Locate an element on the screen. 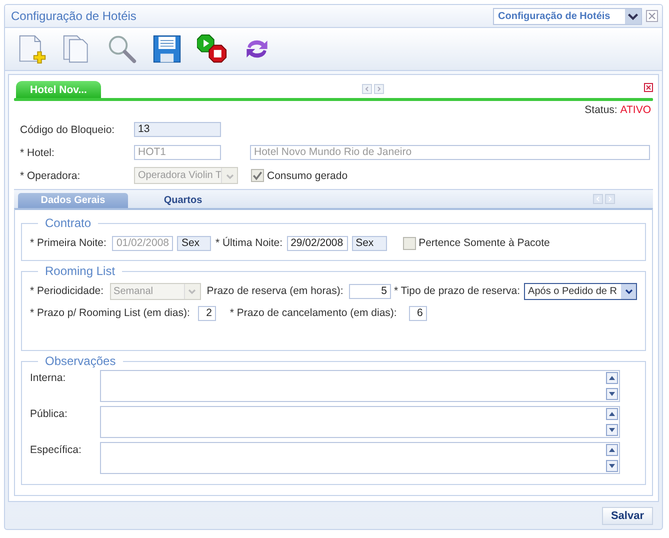  field-label: Pública: is located at coordinates (49, 413).